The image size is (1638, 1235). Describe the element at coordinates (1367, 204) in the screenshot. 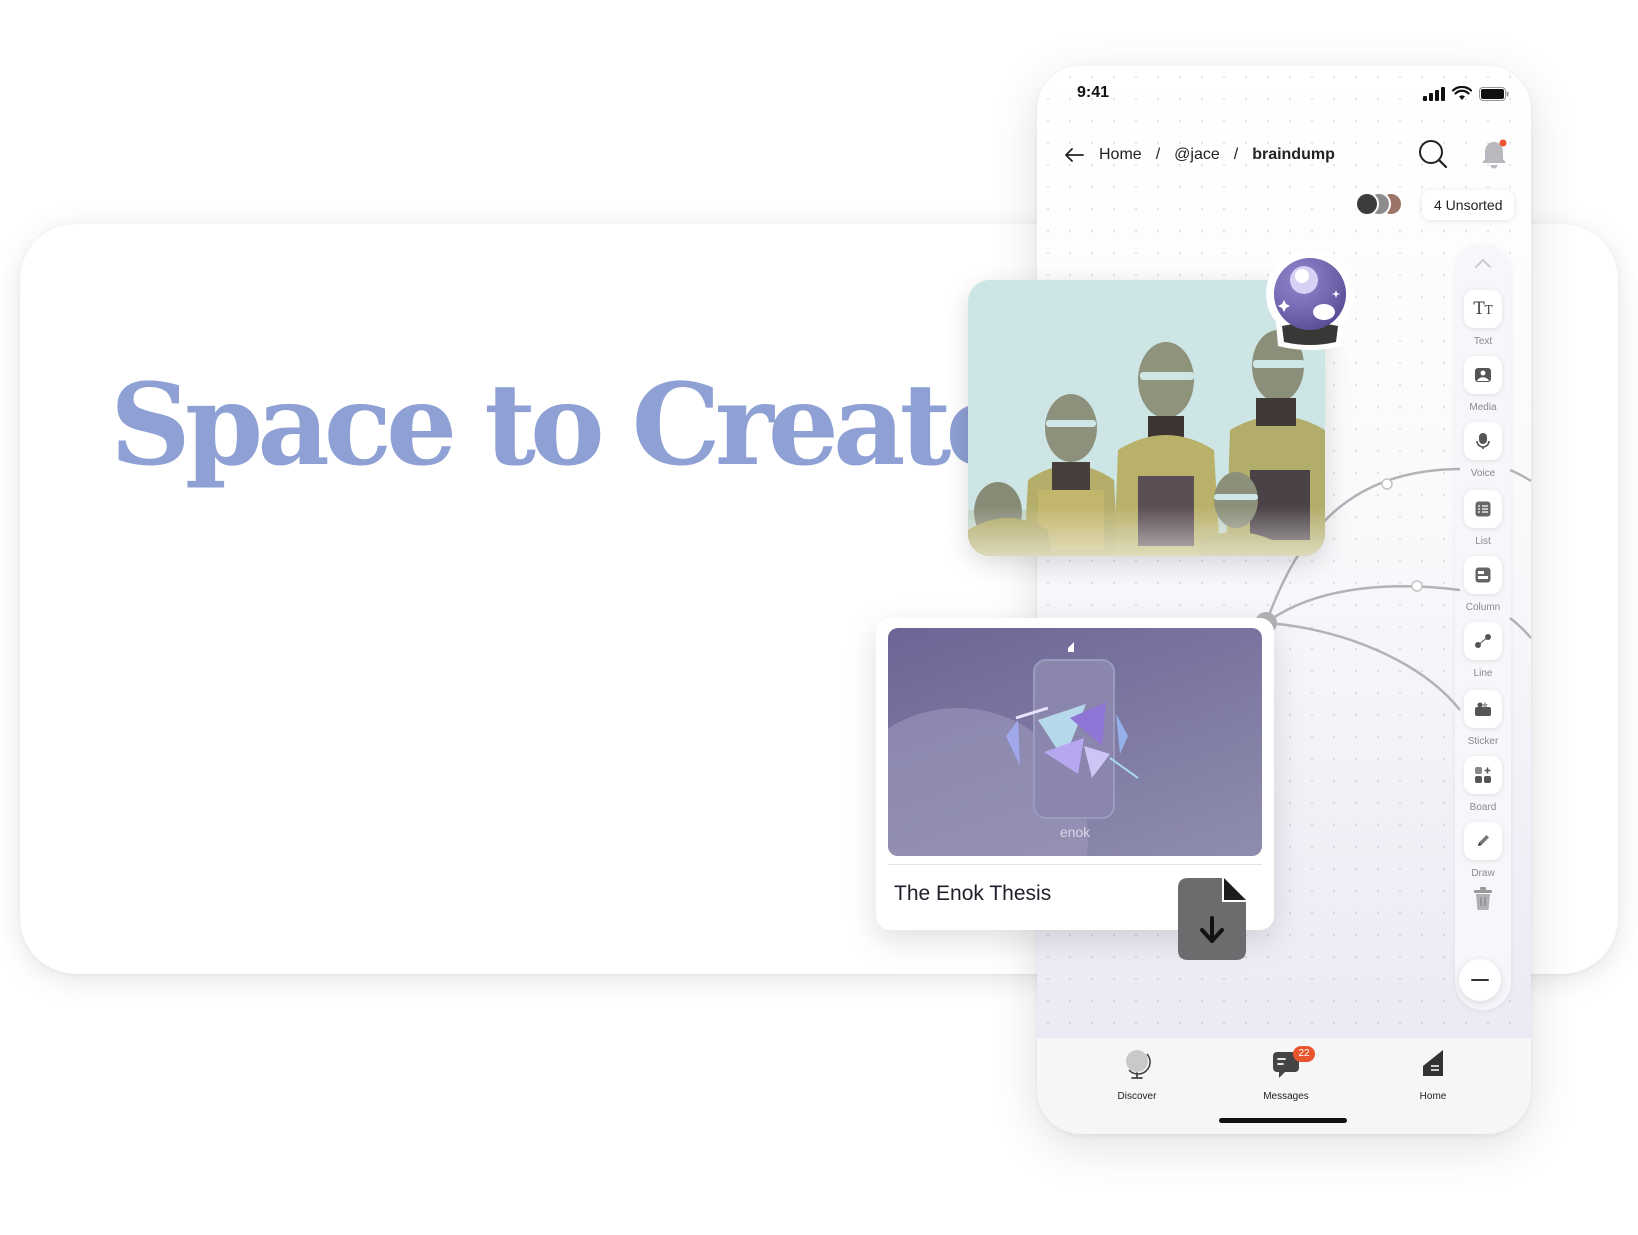

I see `avatar` at that location.